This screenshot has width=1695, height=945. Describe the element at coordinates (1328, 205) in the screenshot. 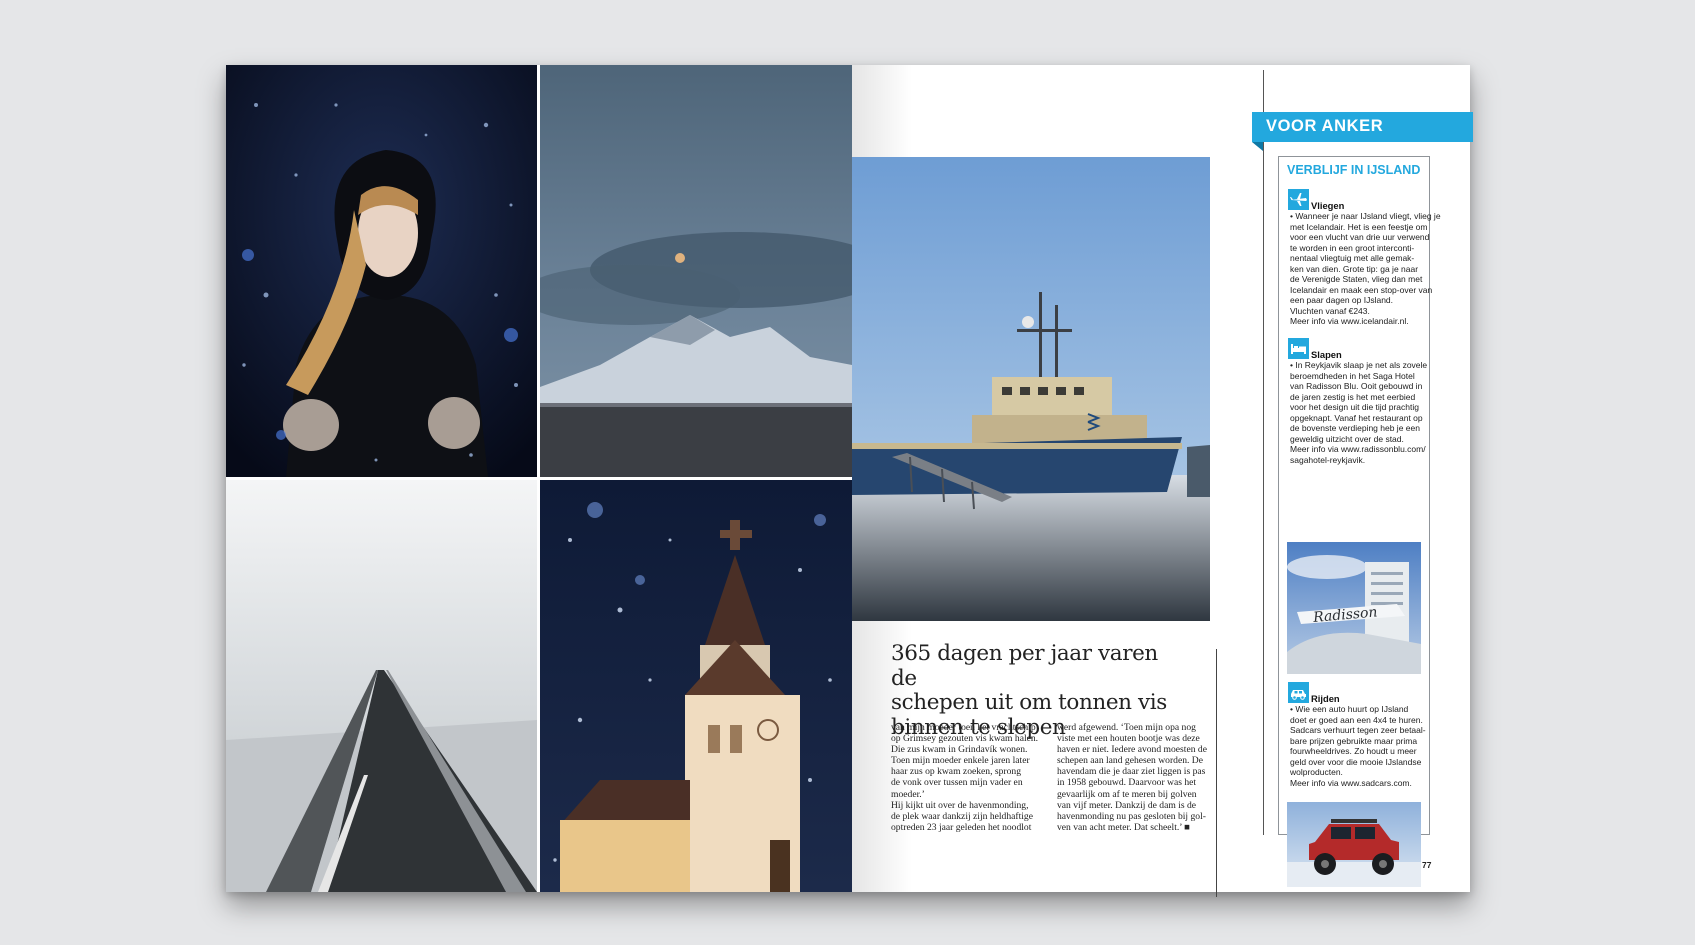

I see `section-heading-vliegen: Vliegen` at that location.